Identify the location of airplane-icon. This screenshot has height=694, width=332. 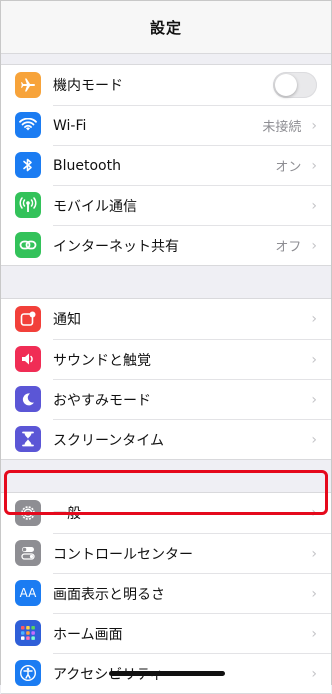
(28, 85).